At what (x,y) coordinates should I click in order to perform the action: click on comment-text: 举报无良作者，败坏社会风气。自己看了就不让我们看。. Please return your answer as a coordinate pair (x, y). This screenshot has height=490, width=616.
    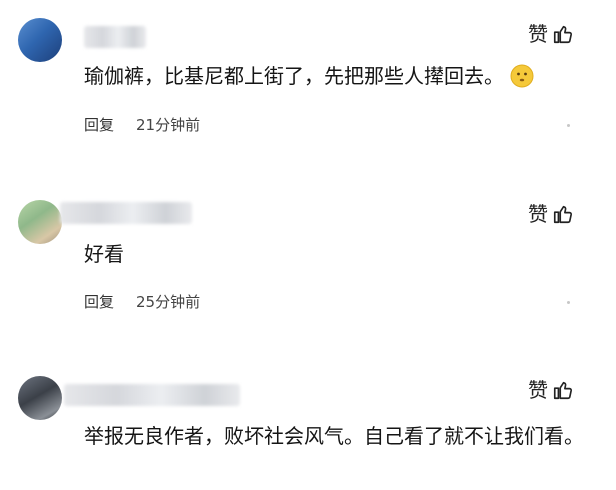
    Looking at the image, I should click on (334, 436).